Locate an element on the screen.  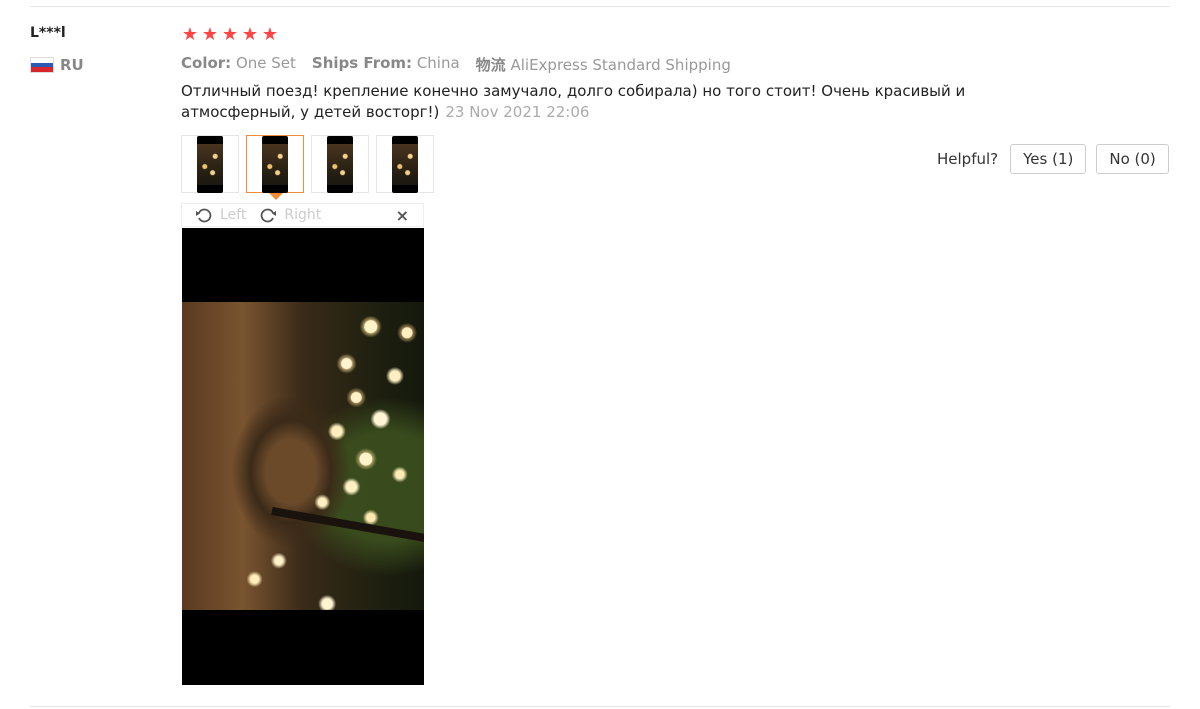
review-date: 23 Nov 2021 22:06 is located at coordinates (517, 112).